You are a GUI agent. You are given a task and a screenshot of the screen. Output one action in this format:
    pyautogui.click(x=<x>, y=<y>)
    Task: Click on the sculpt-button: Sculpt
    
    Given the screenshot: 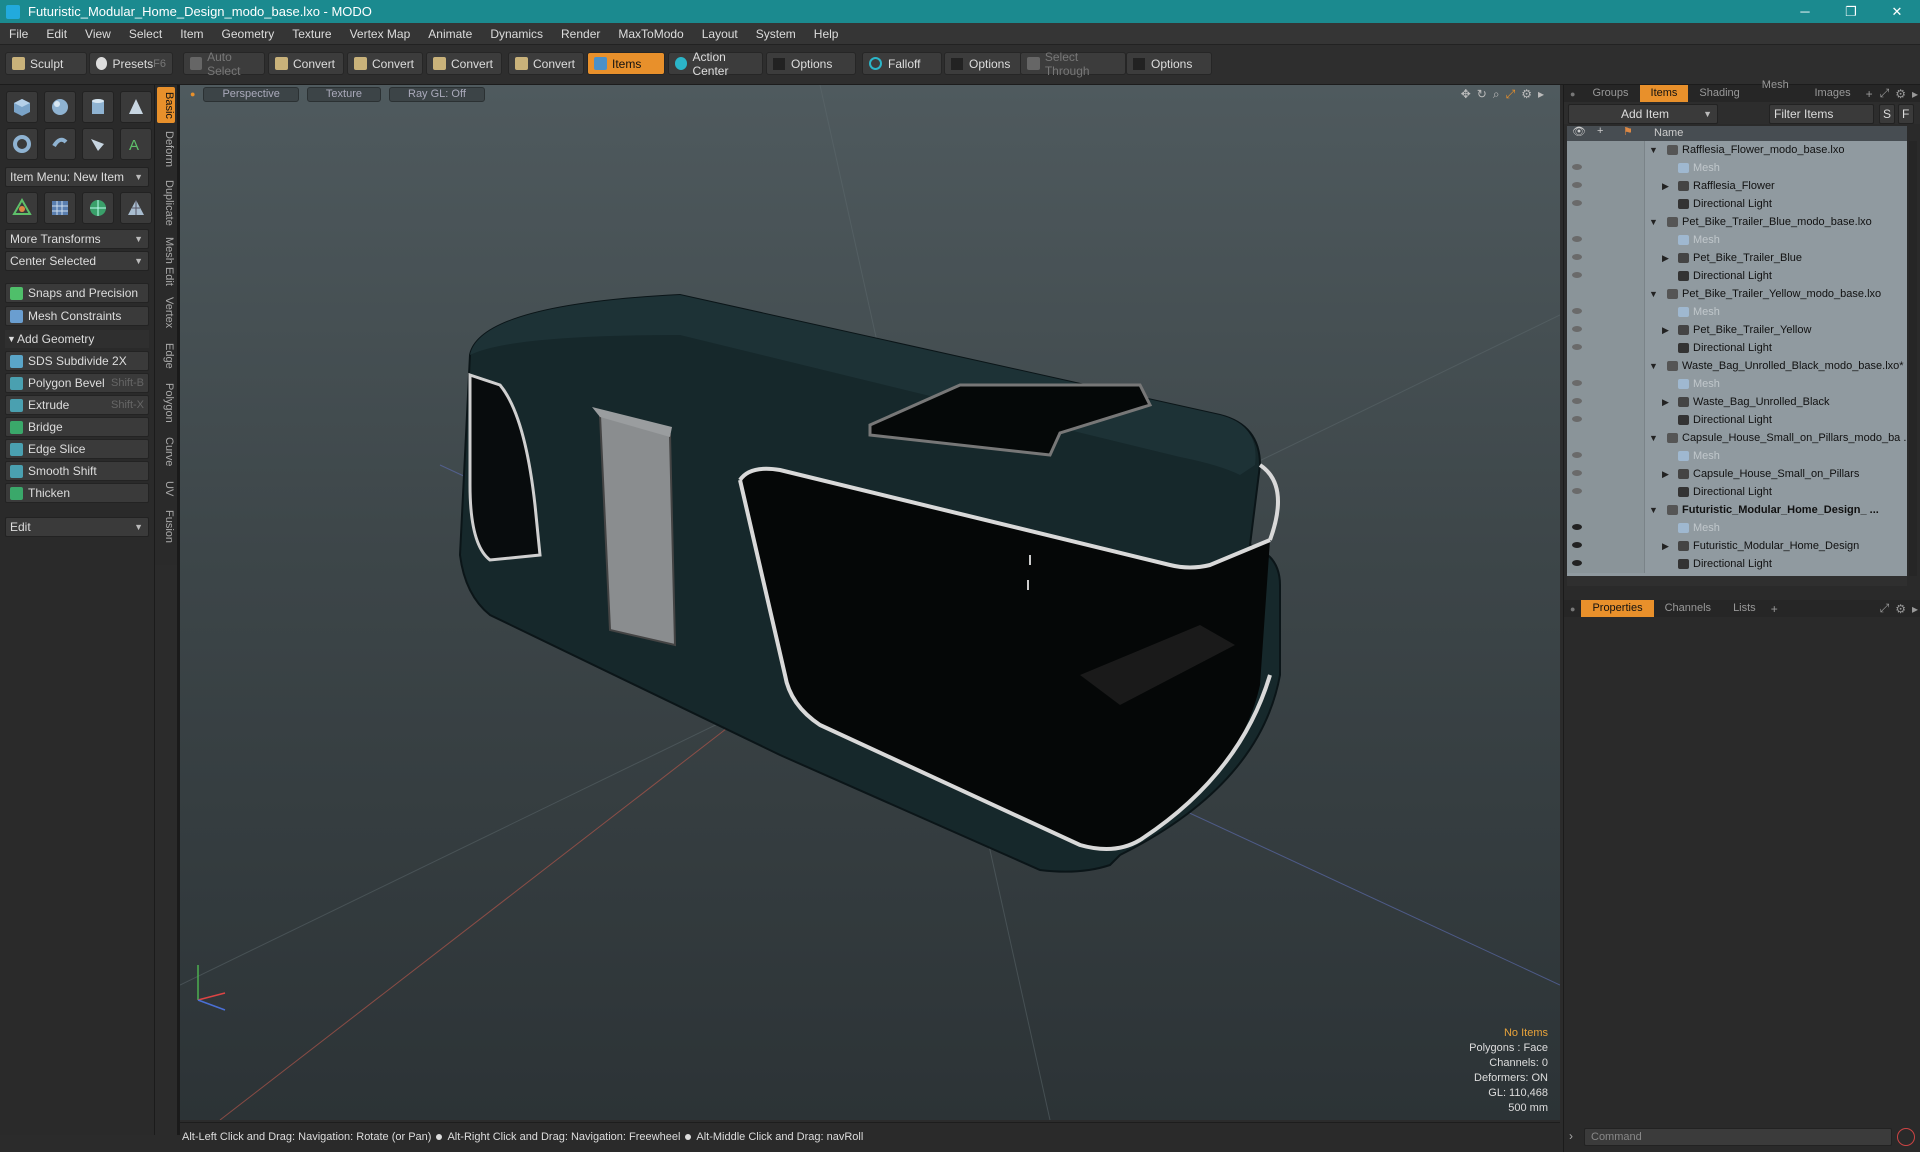 What is the action you would take?
    pyautogui.click(x=46, y=63)
    